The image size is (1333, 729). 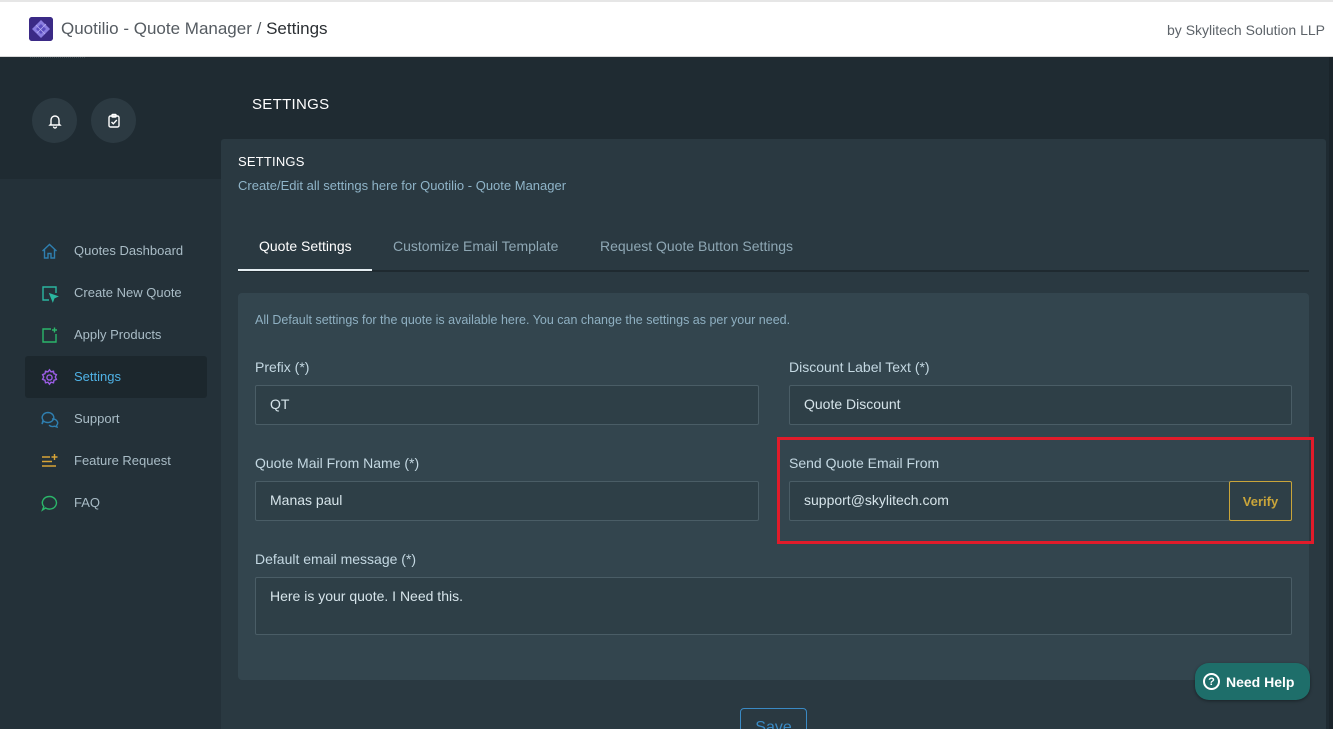 I want to click on gear-icon, so click(x=49, y=377).